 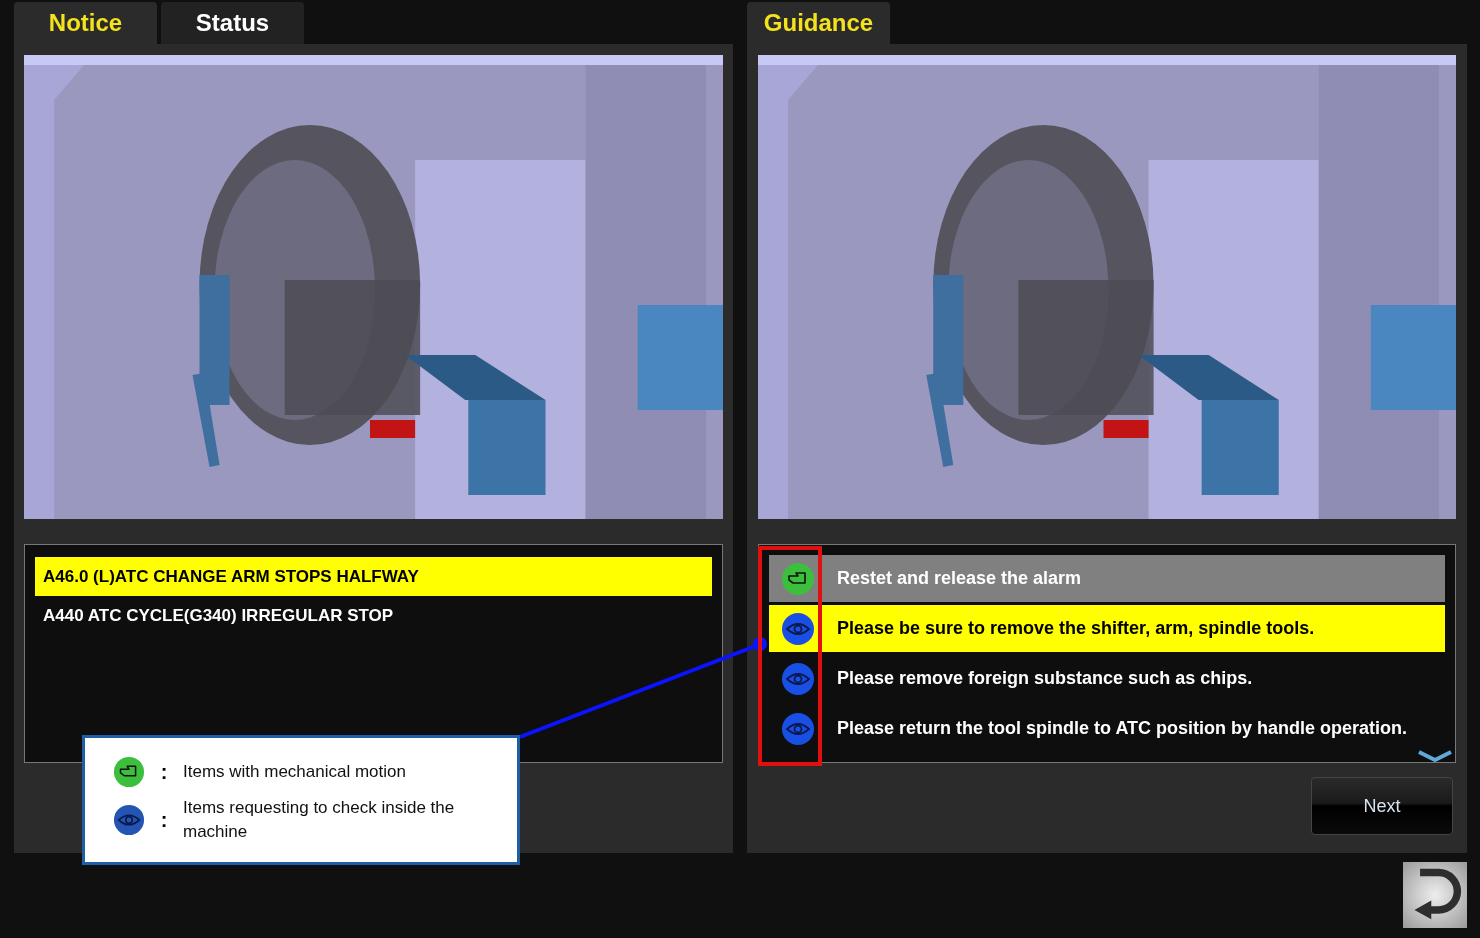 What do you see at coordinates (1435, 895) in the screenshot?
I see `return-button` at bounding box center [1435, 895].